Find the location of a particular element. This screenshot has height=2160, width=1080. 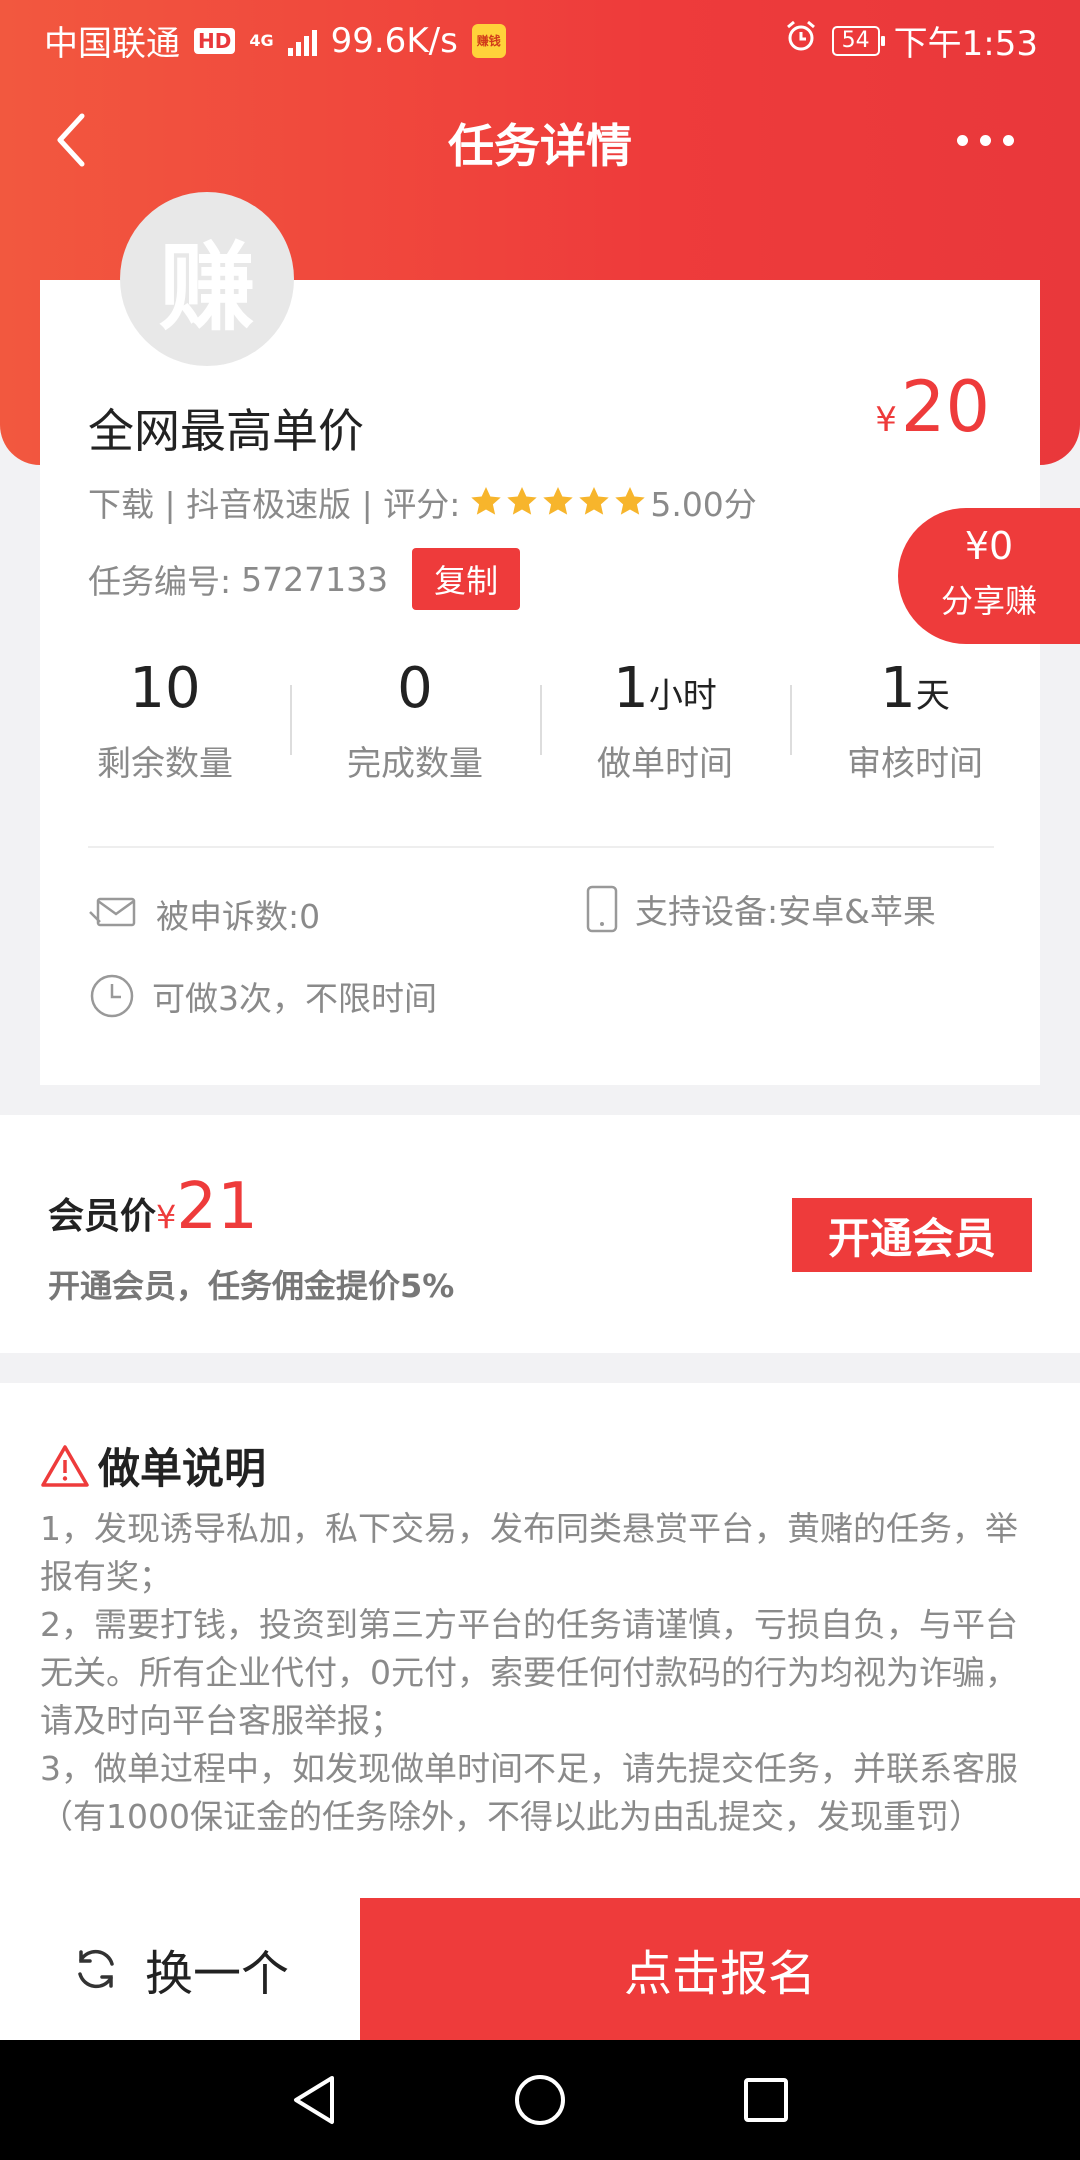

stat-label: 审核时间 is located at coordinates (915, 764).